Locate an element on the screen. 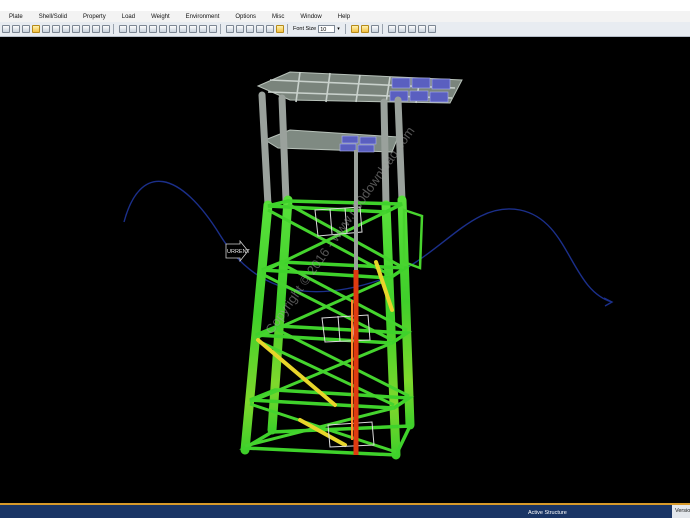 The width and height of the screenshot is (690, 518). menu-property: Property is located at coordinates (94, 17).